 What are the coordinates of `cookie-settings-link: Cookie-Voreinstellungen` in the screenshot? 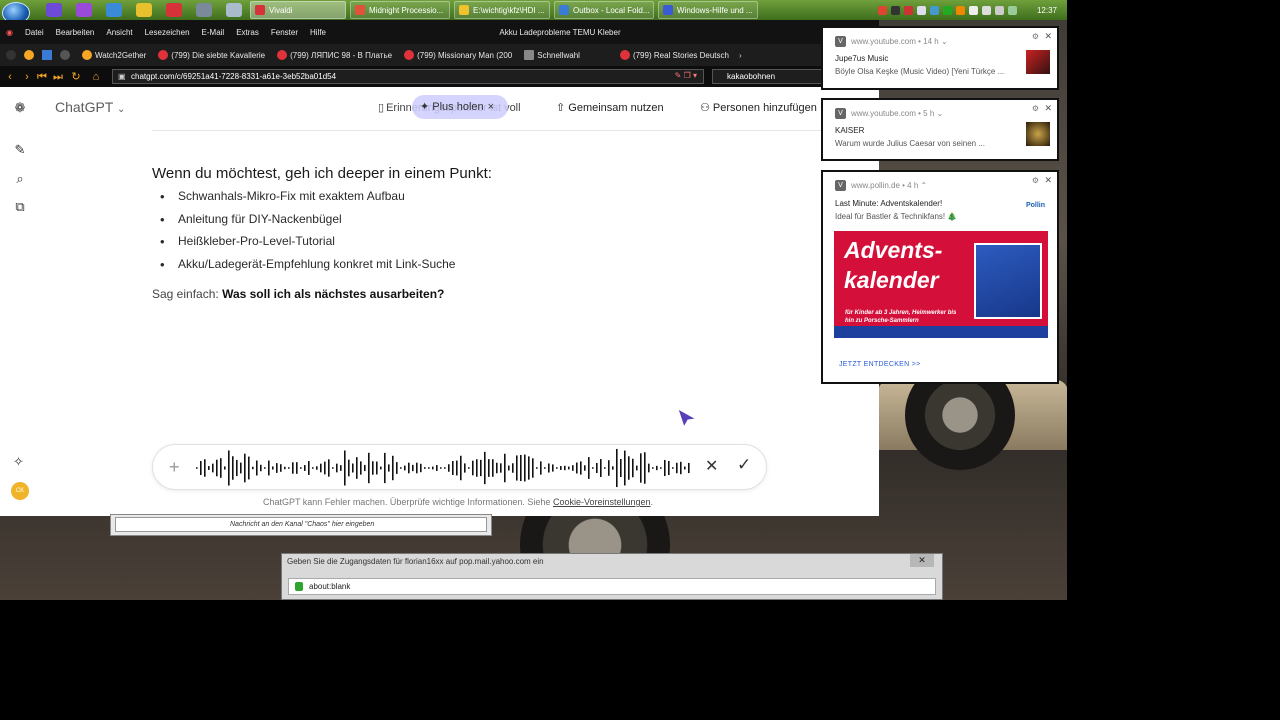 It's located at (602, 502).